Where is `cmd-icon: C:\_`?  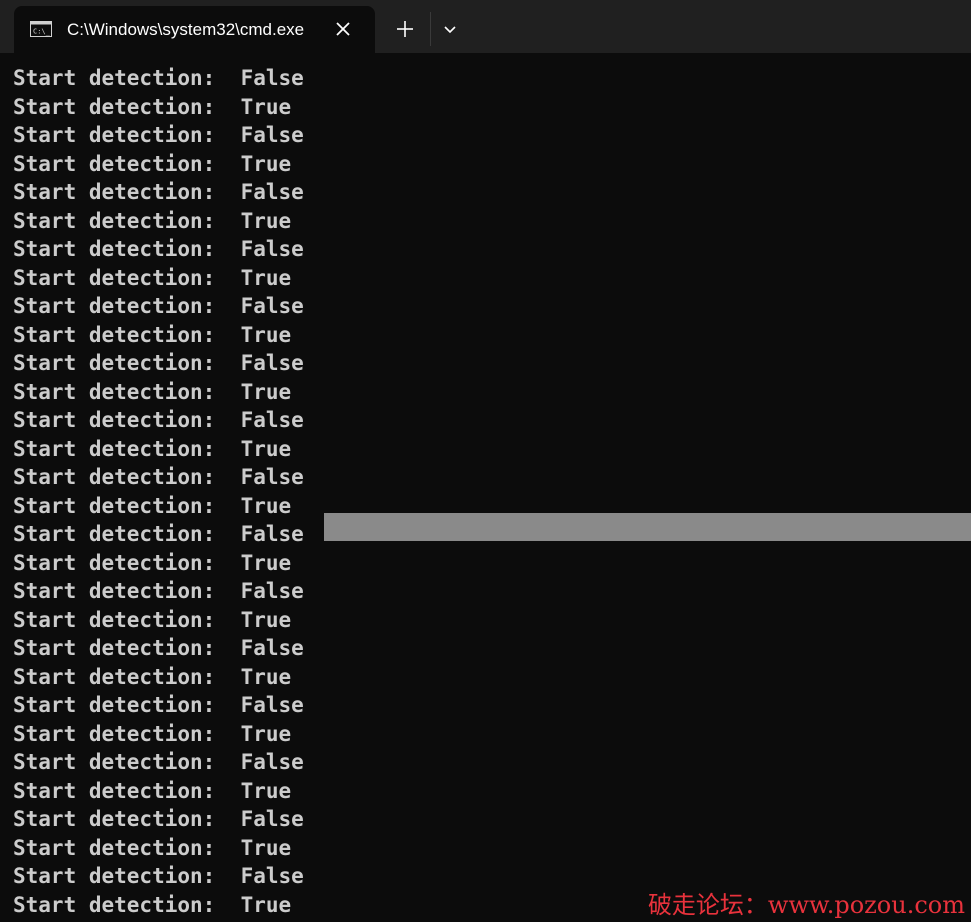 cmd-icon: C:\_ is located at coordinates (41, 29).